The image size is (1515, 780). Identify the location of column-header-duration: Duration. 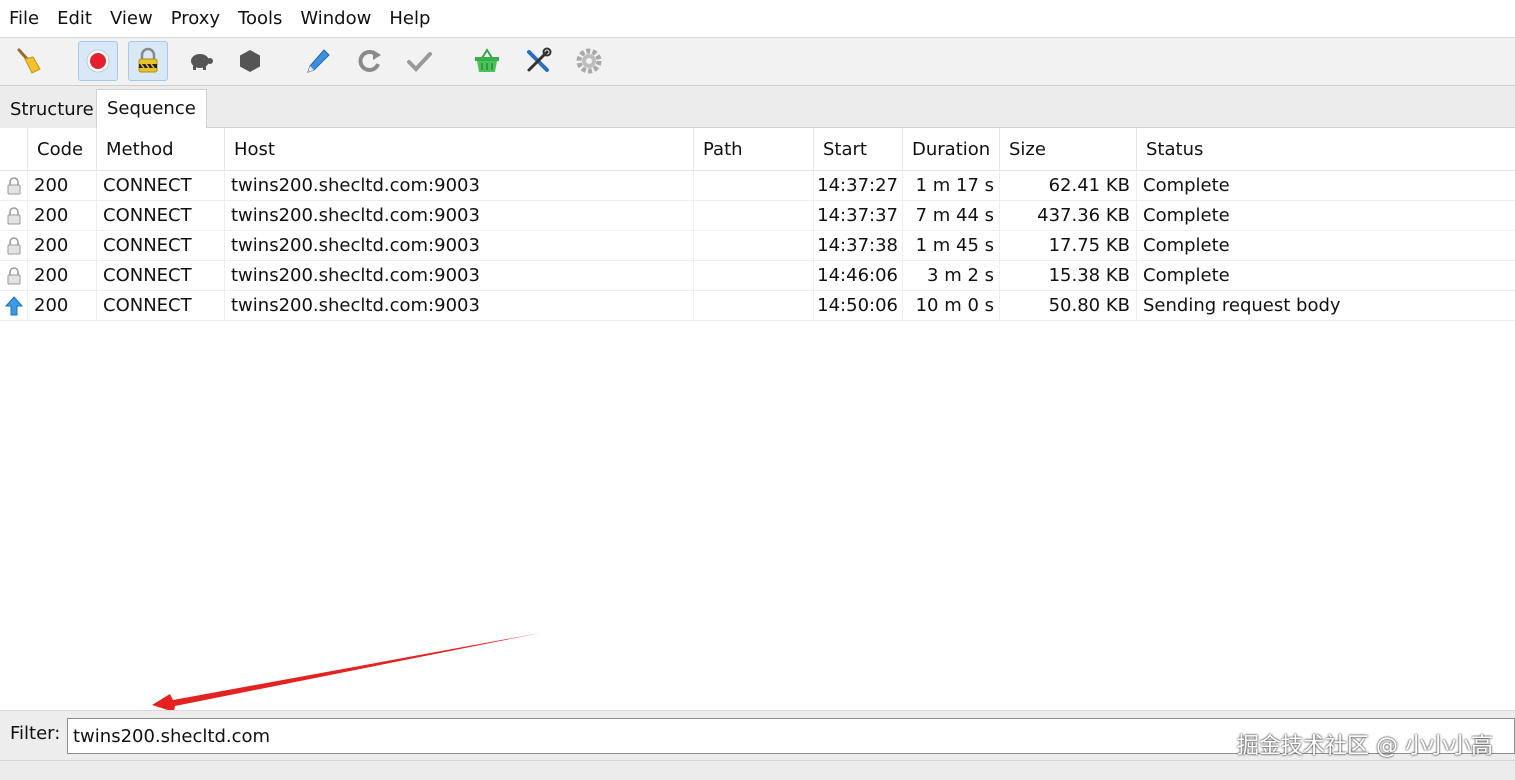
(951, 149).